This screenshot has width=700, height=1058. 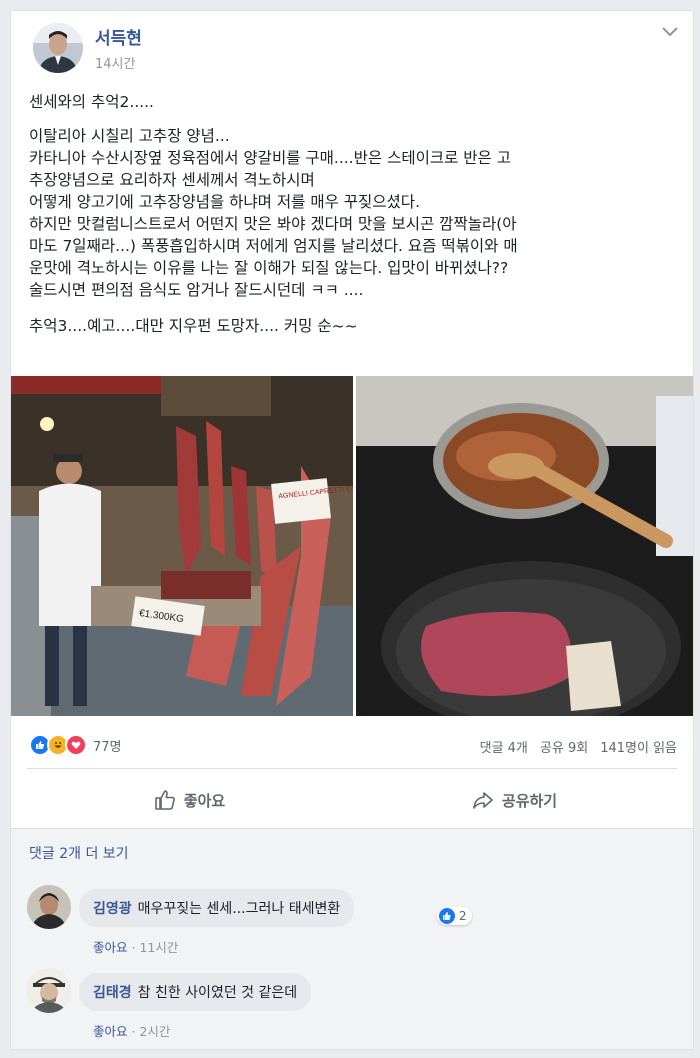 What do you see at coordinates (463, 916) in the screenshot?
I see `comment-like-count: 2` at bounding box center [463, 916].